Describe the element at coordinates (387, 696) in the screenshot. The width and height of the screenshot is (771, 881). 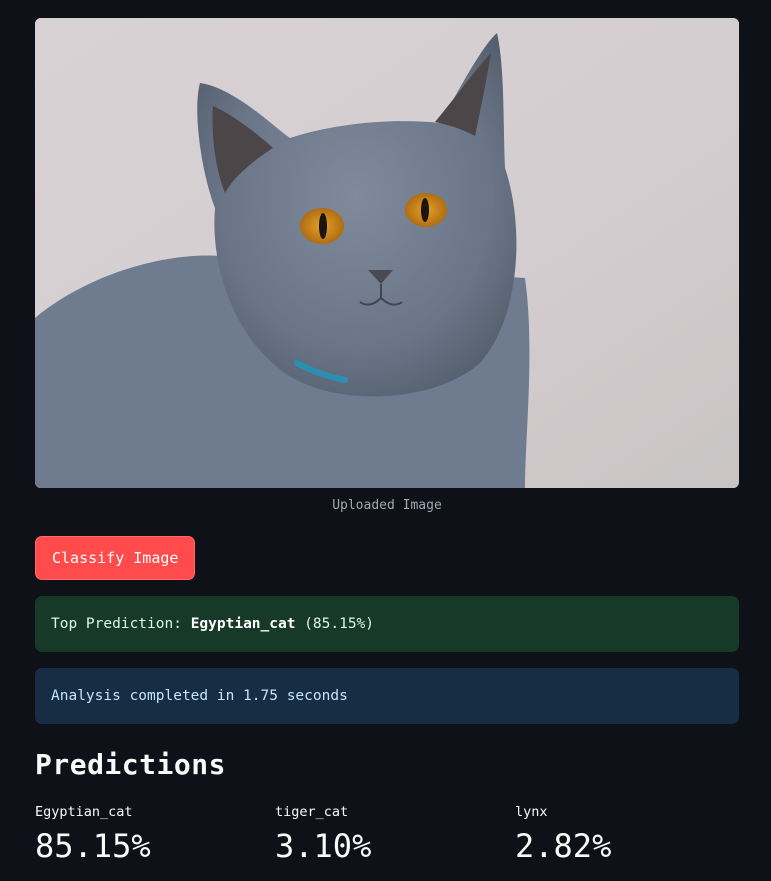
I see `analysis-time-alert: Analysis completed in 1.75 seconds` at that location.